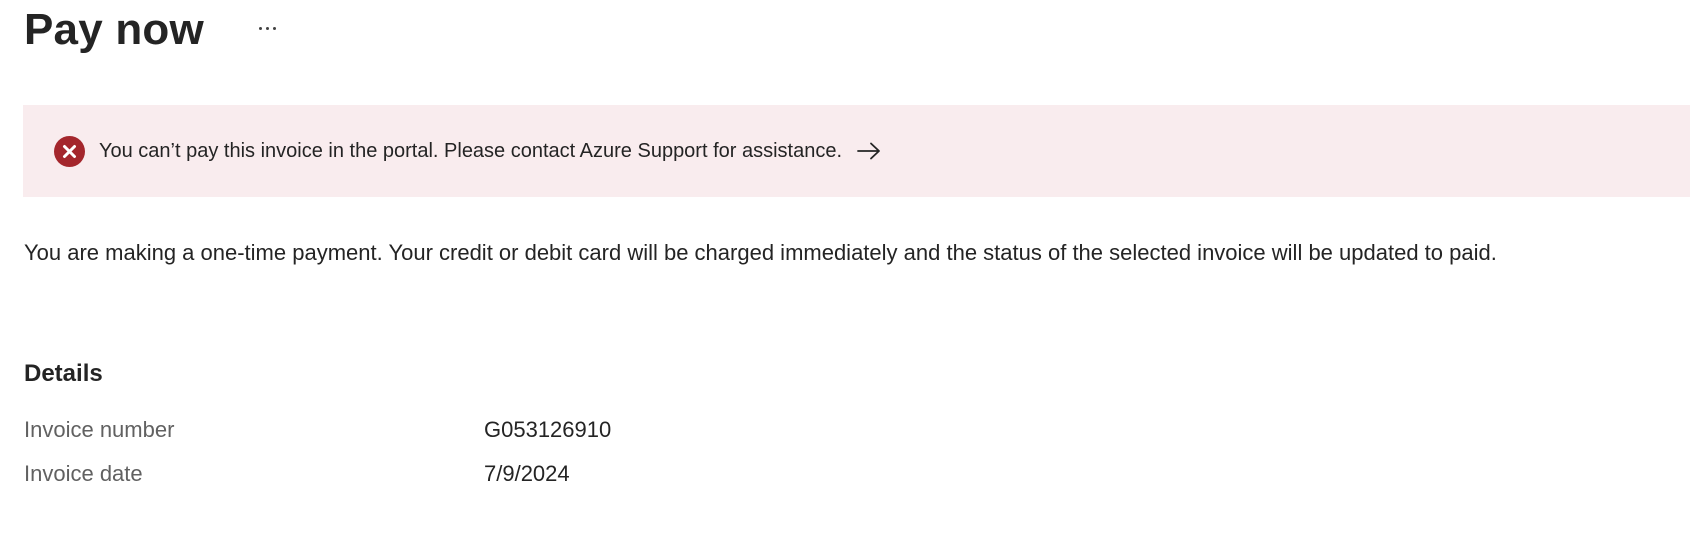 Image resolution: width=1690 pixels, height=555 pixels. I want to click on invoice-number-row: Invoice number G053126910, so click(317, 430).